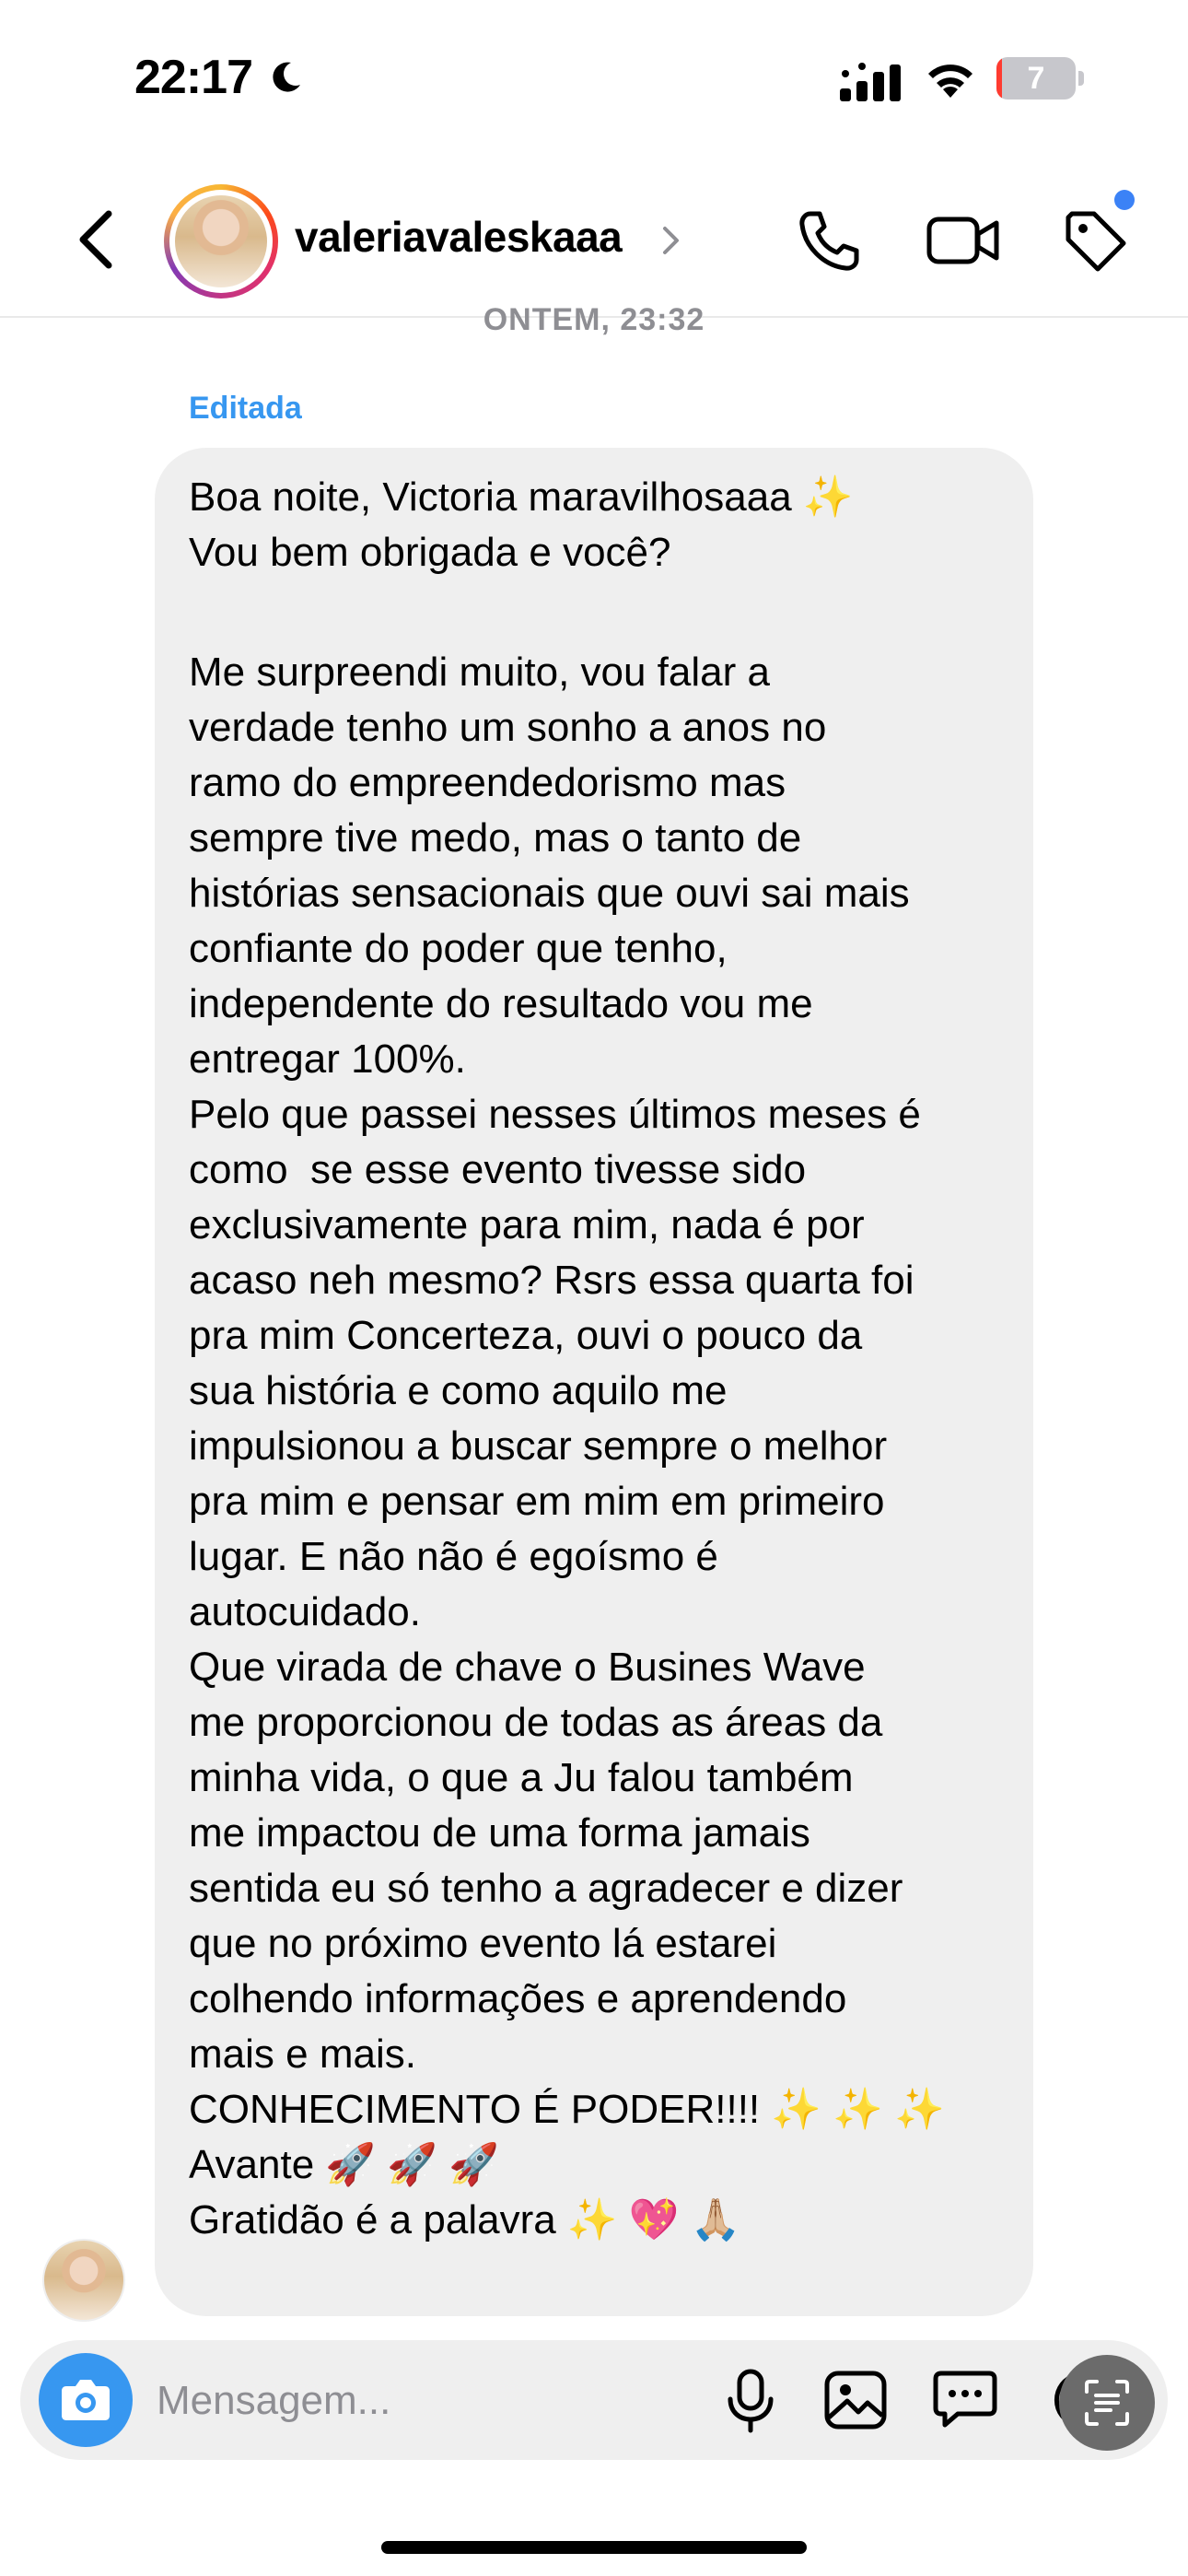 The height and width of the screenshot is (2576, 1188). I want to click on scan-text-button, so click(1107, 2403).